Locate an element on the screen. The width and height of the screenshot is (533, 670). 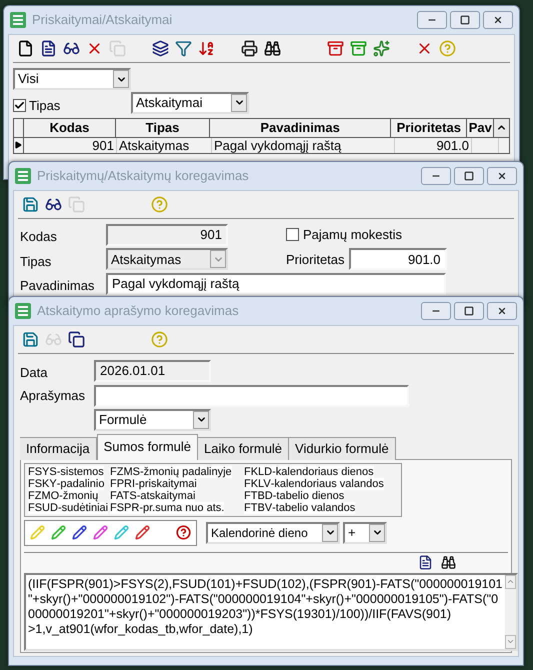
function-description: -kalendoriaus valandos is located at coordinates (327, 484).